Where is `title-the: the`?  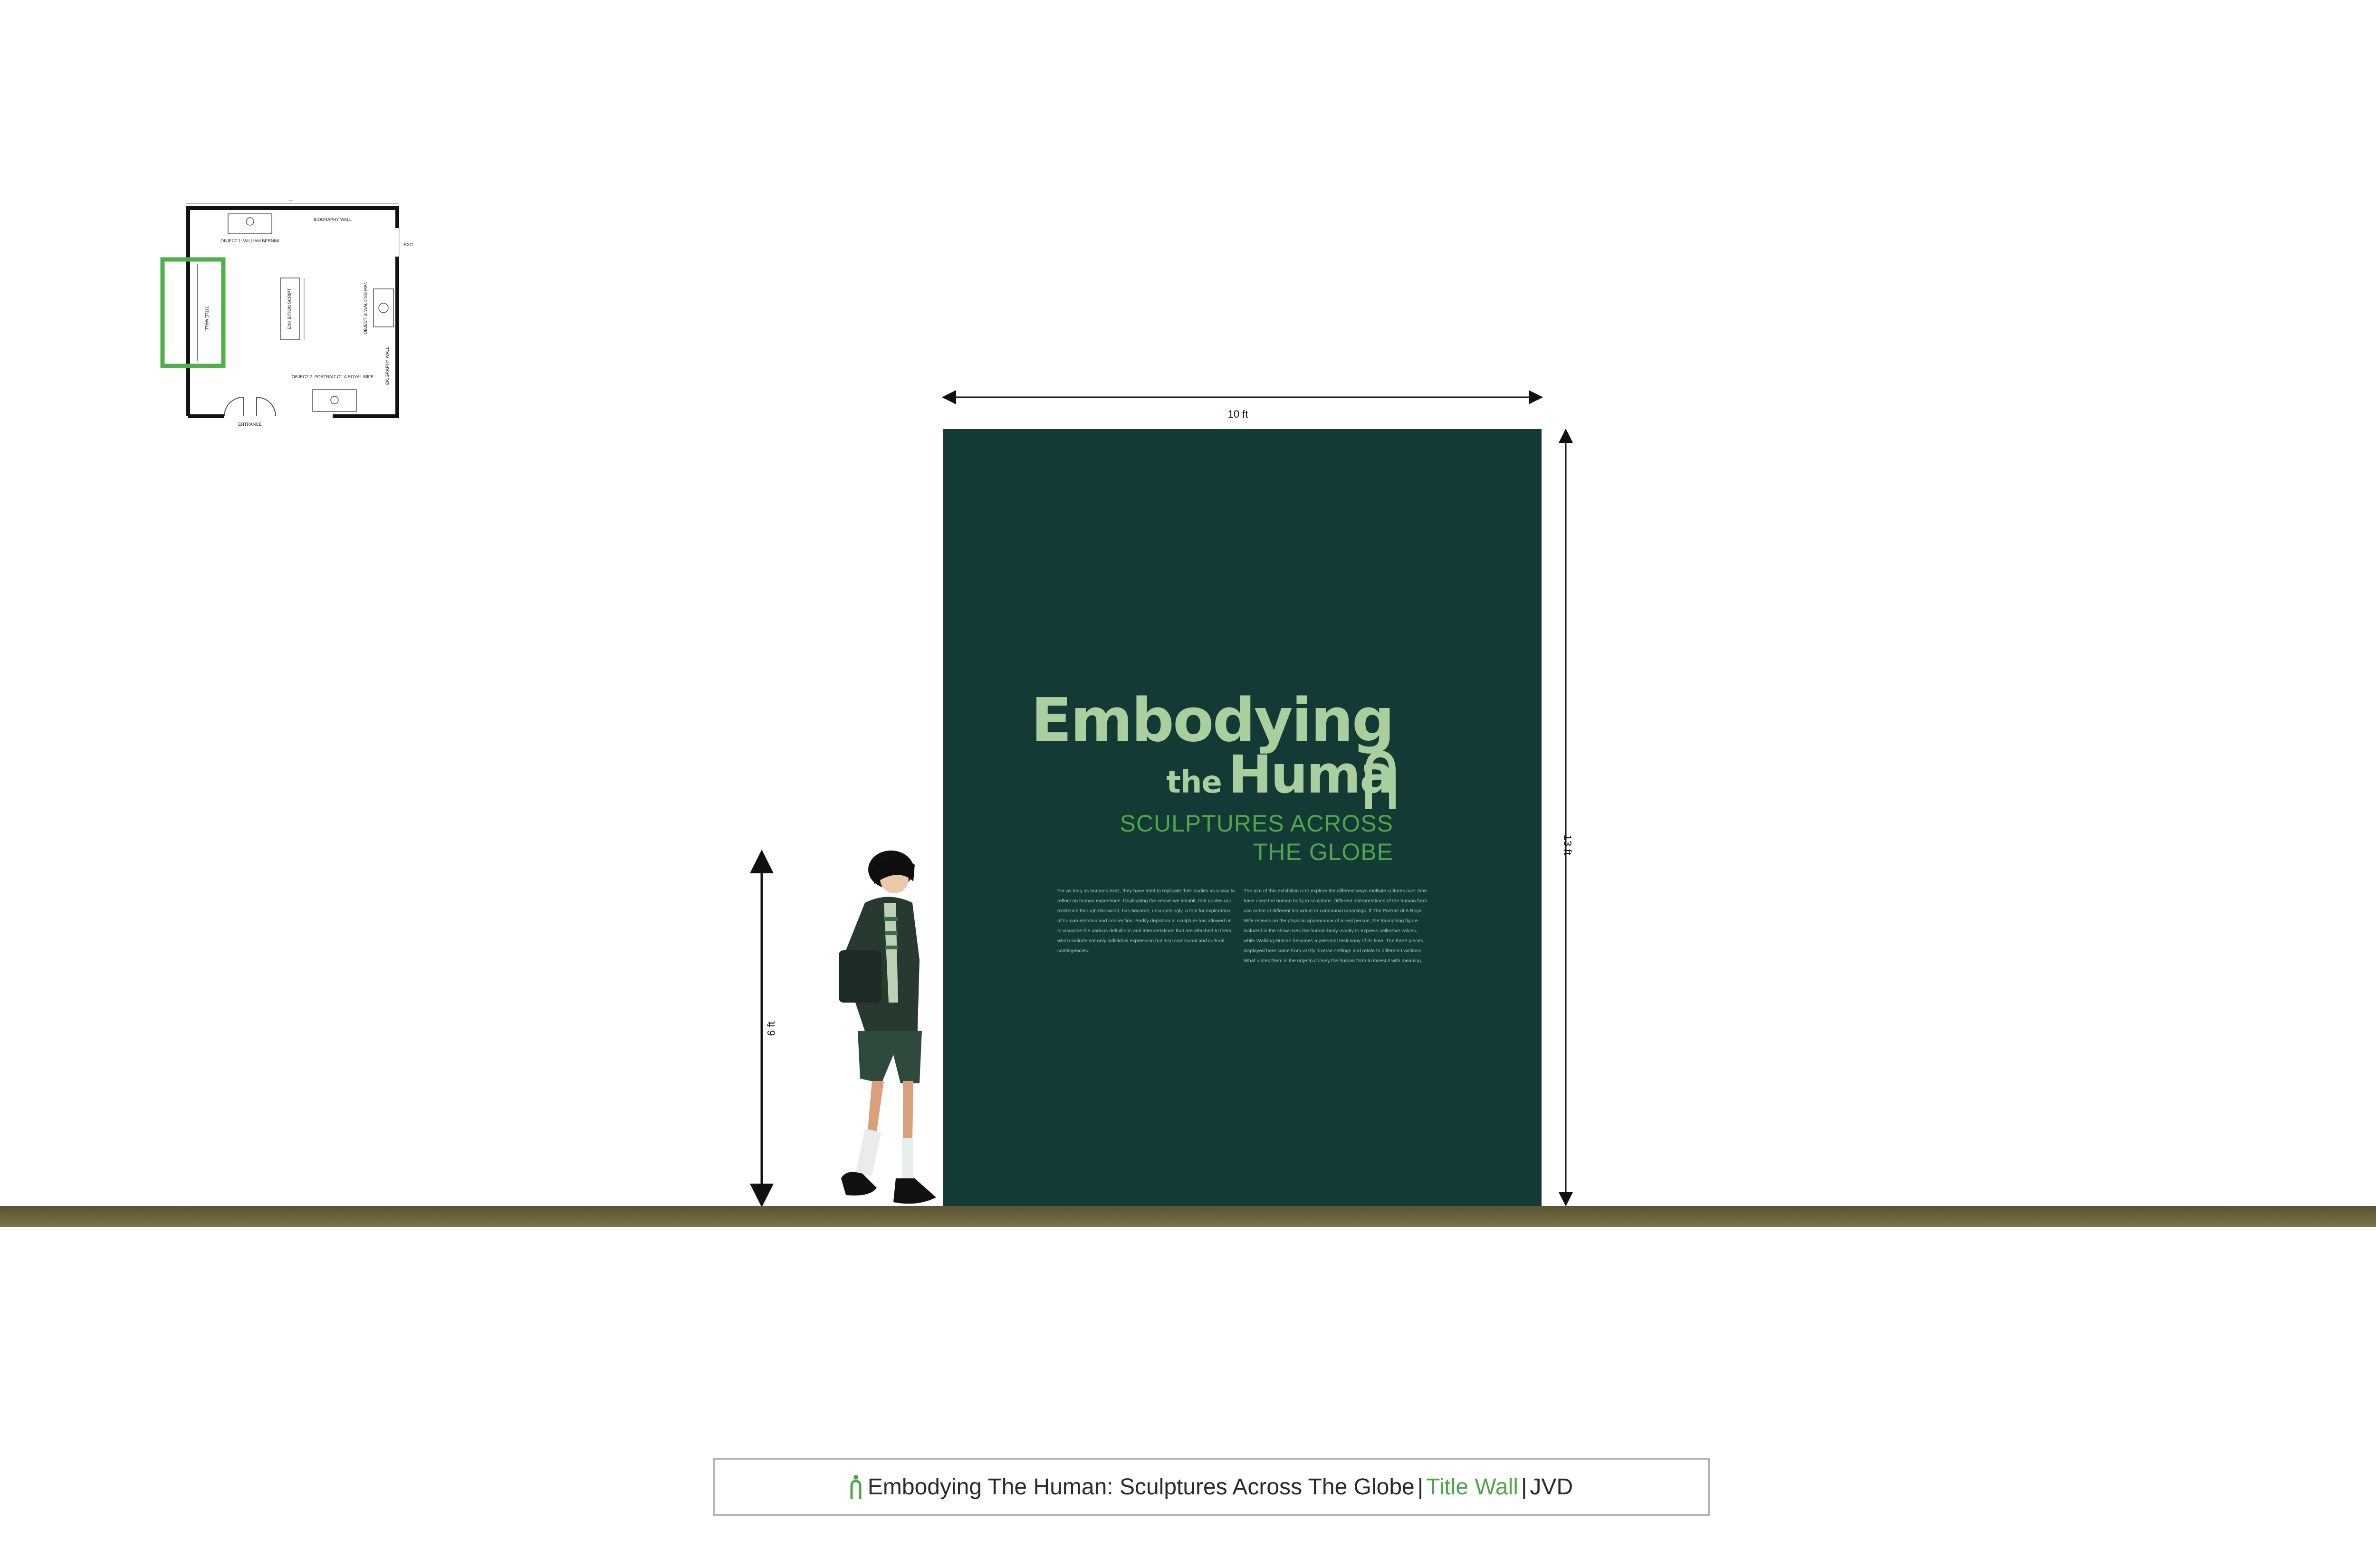 title-the: the is located at coordinates (1194, 783).